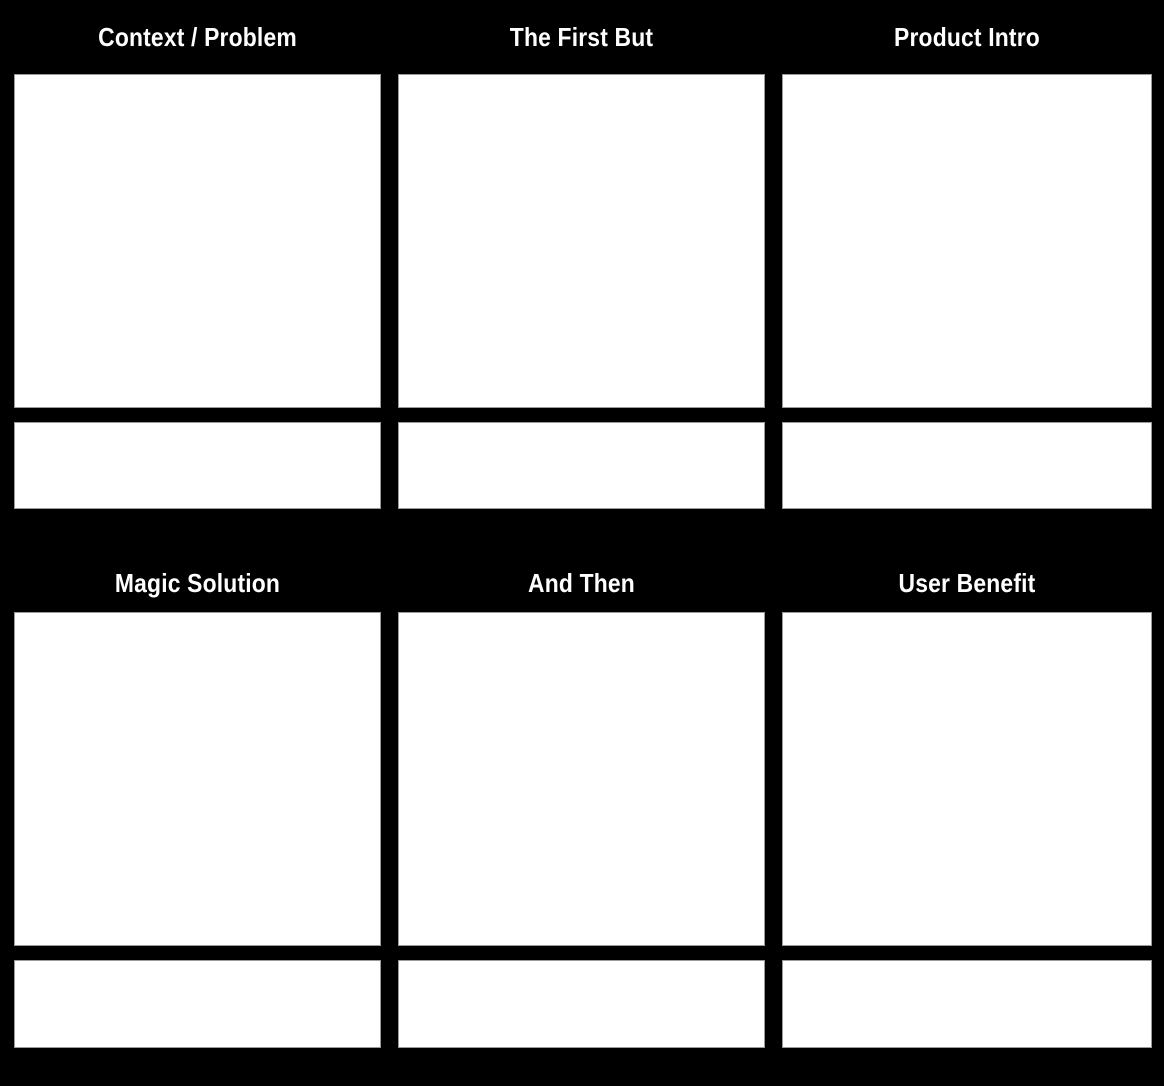 This screenshot has height=1086, width=1164. Describe the element at coordinates (581, 37) in the screenshot. I see `panel-title: The First But` at that location.